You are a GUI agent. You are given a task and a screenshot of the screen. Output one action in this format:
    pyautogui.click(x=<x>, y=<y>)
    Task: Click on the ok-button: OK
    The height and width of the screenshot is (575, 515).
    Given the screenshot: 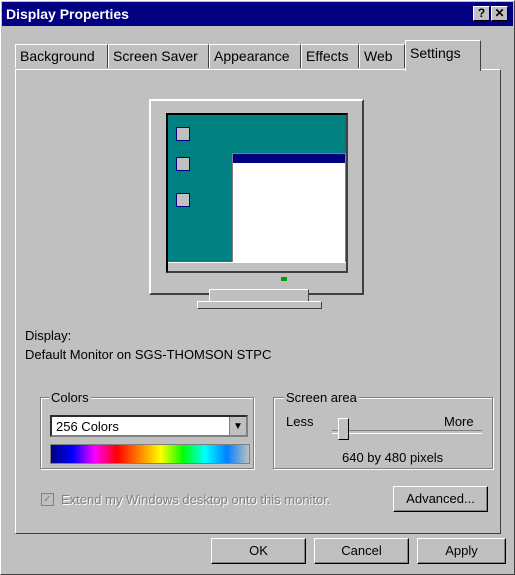 What is the action you would take?
    pyautogui.click(x=258, y=551)
    